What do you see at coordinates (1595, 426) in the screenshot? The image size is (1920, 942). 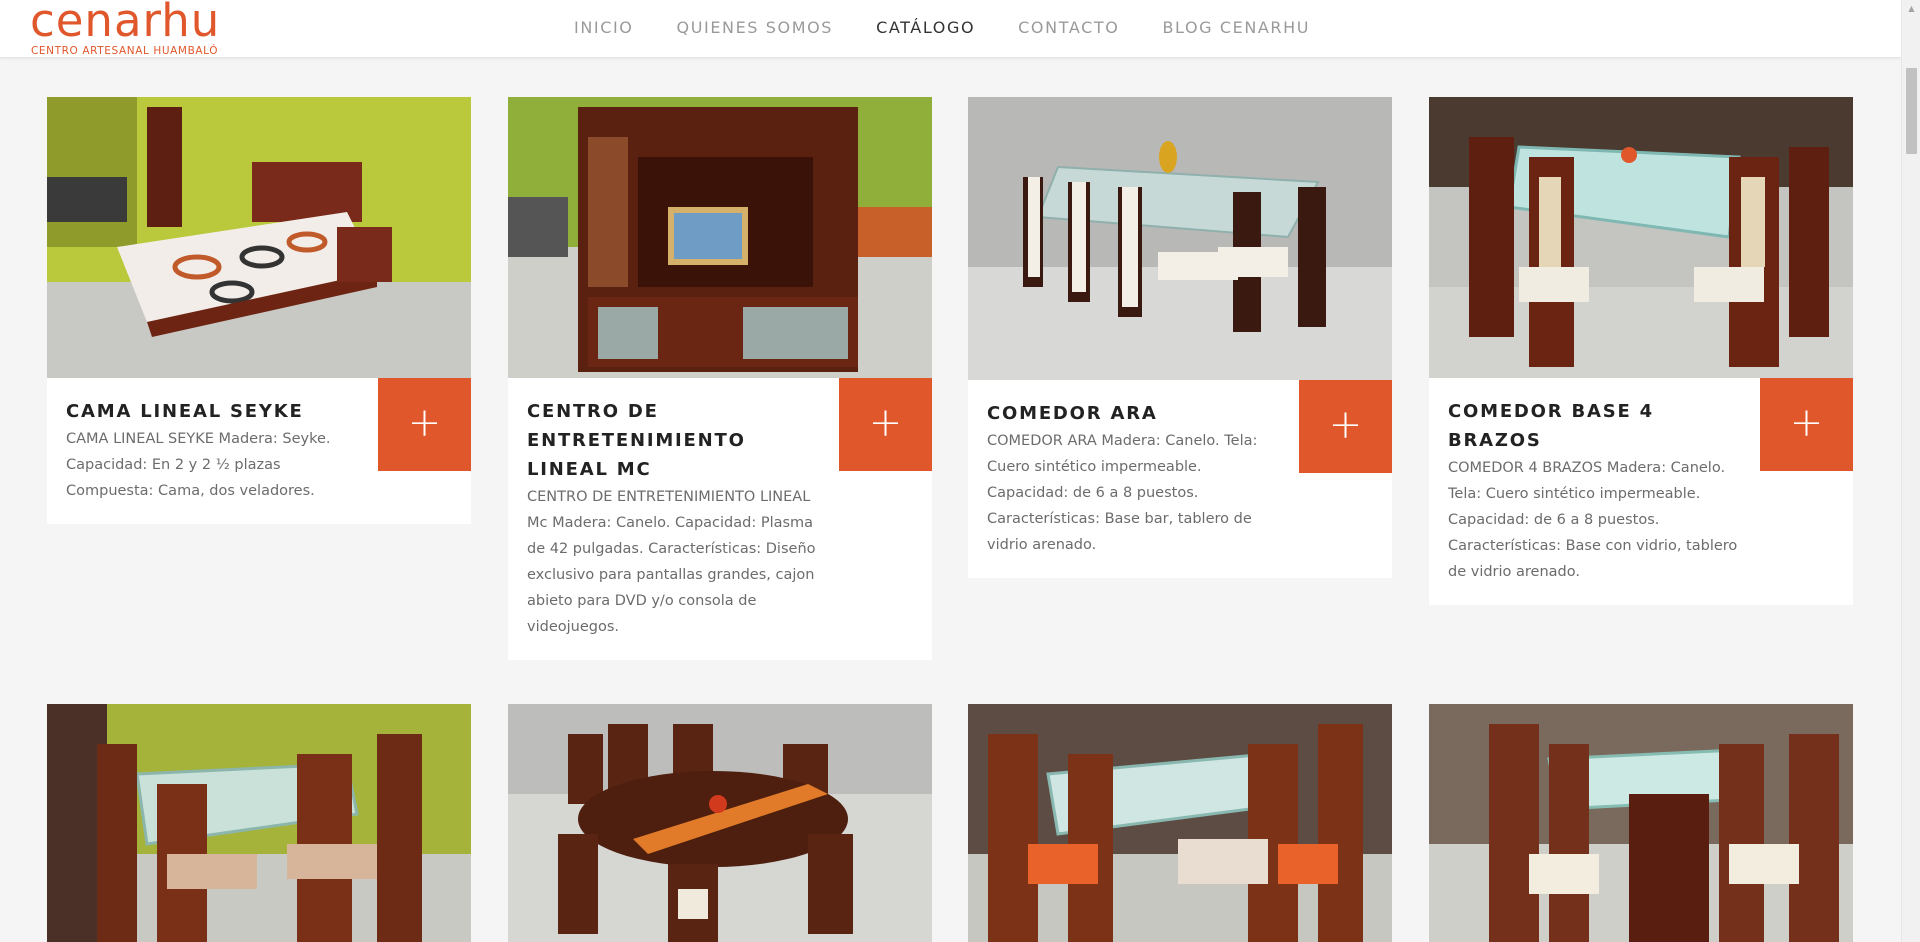 I see `product-title: COMEDOR BASE 4 BRAZOS` at bounding box center [1595, 426].